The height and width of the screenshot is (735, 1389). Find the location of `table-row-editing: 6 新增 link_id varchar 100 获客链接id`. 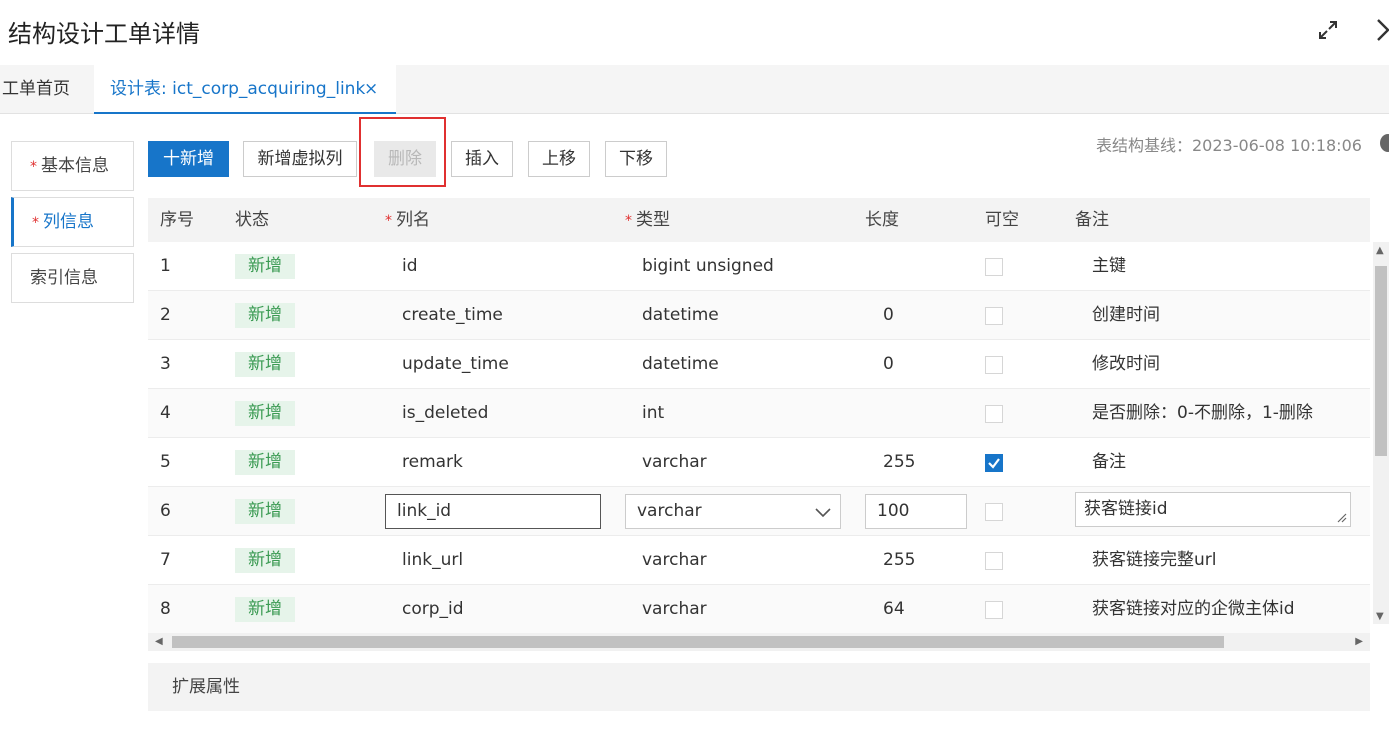

table-row-editing: 6 新增 link_id varchar 100 获客链接id is located at coordinates (759, 511).